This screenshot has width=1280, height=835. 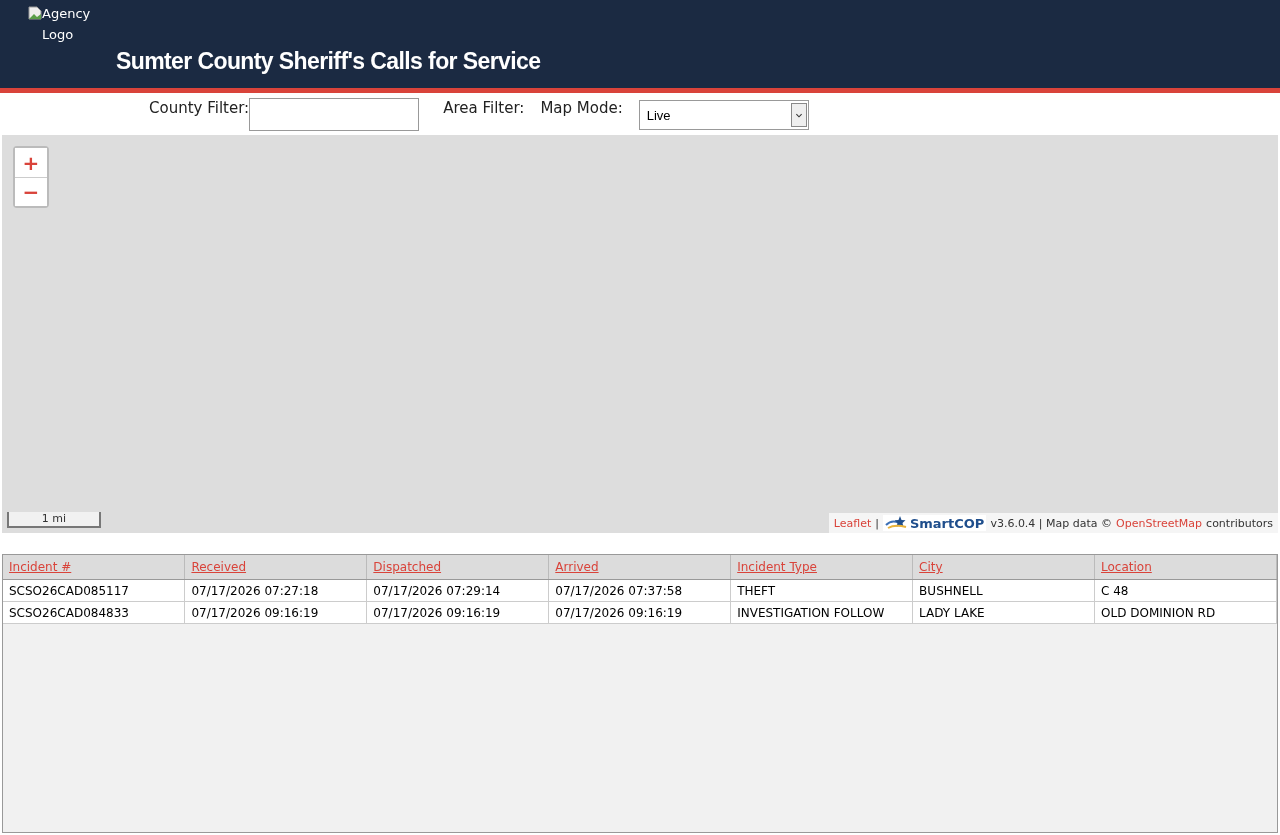 I want to click on table-cell: SCSO26CAD085117, so click(x=94, y=590).